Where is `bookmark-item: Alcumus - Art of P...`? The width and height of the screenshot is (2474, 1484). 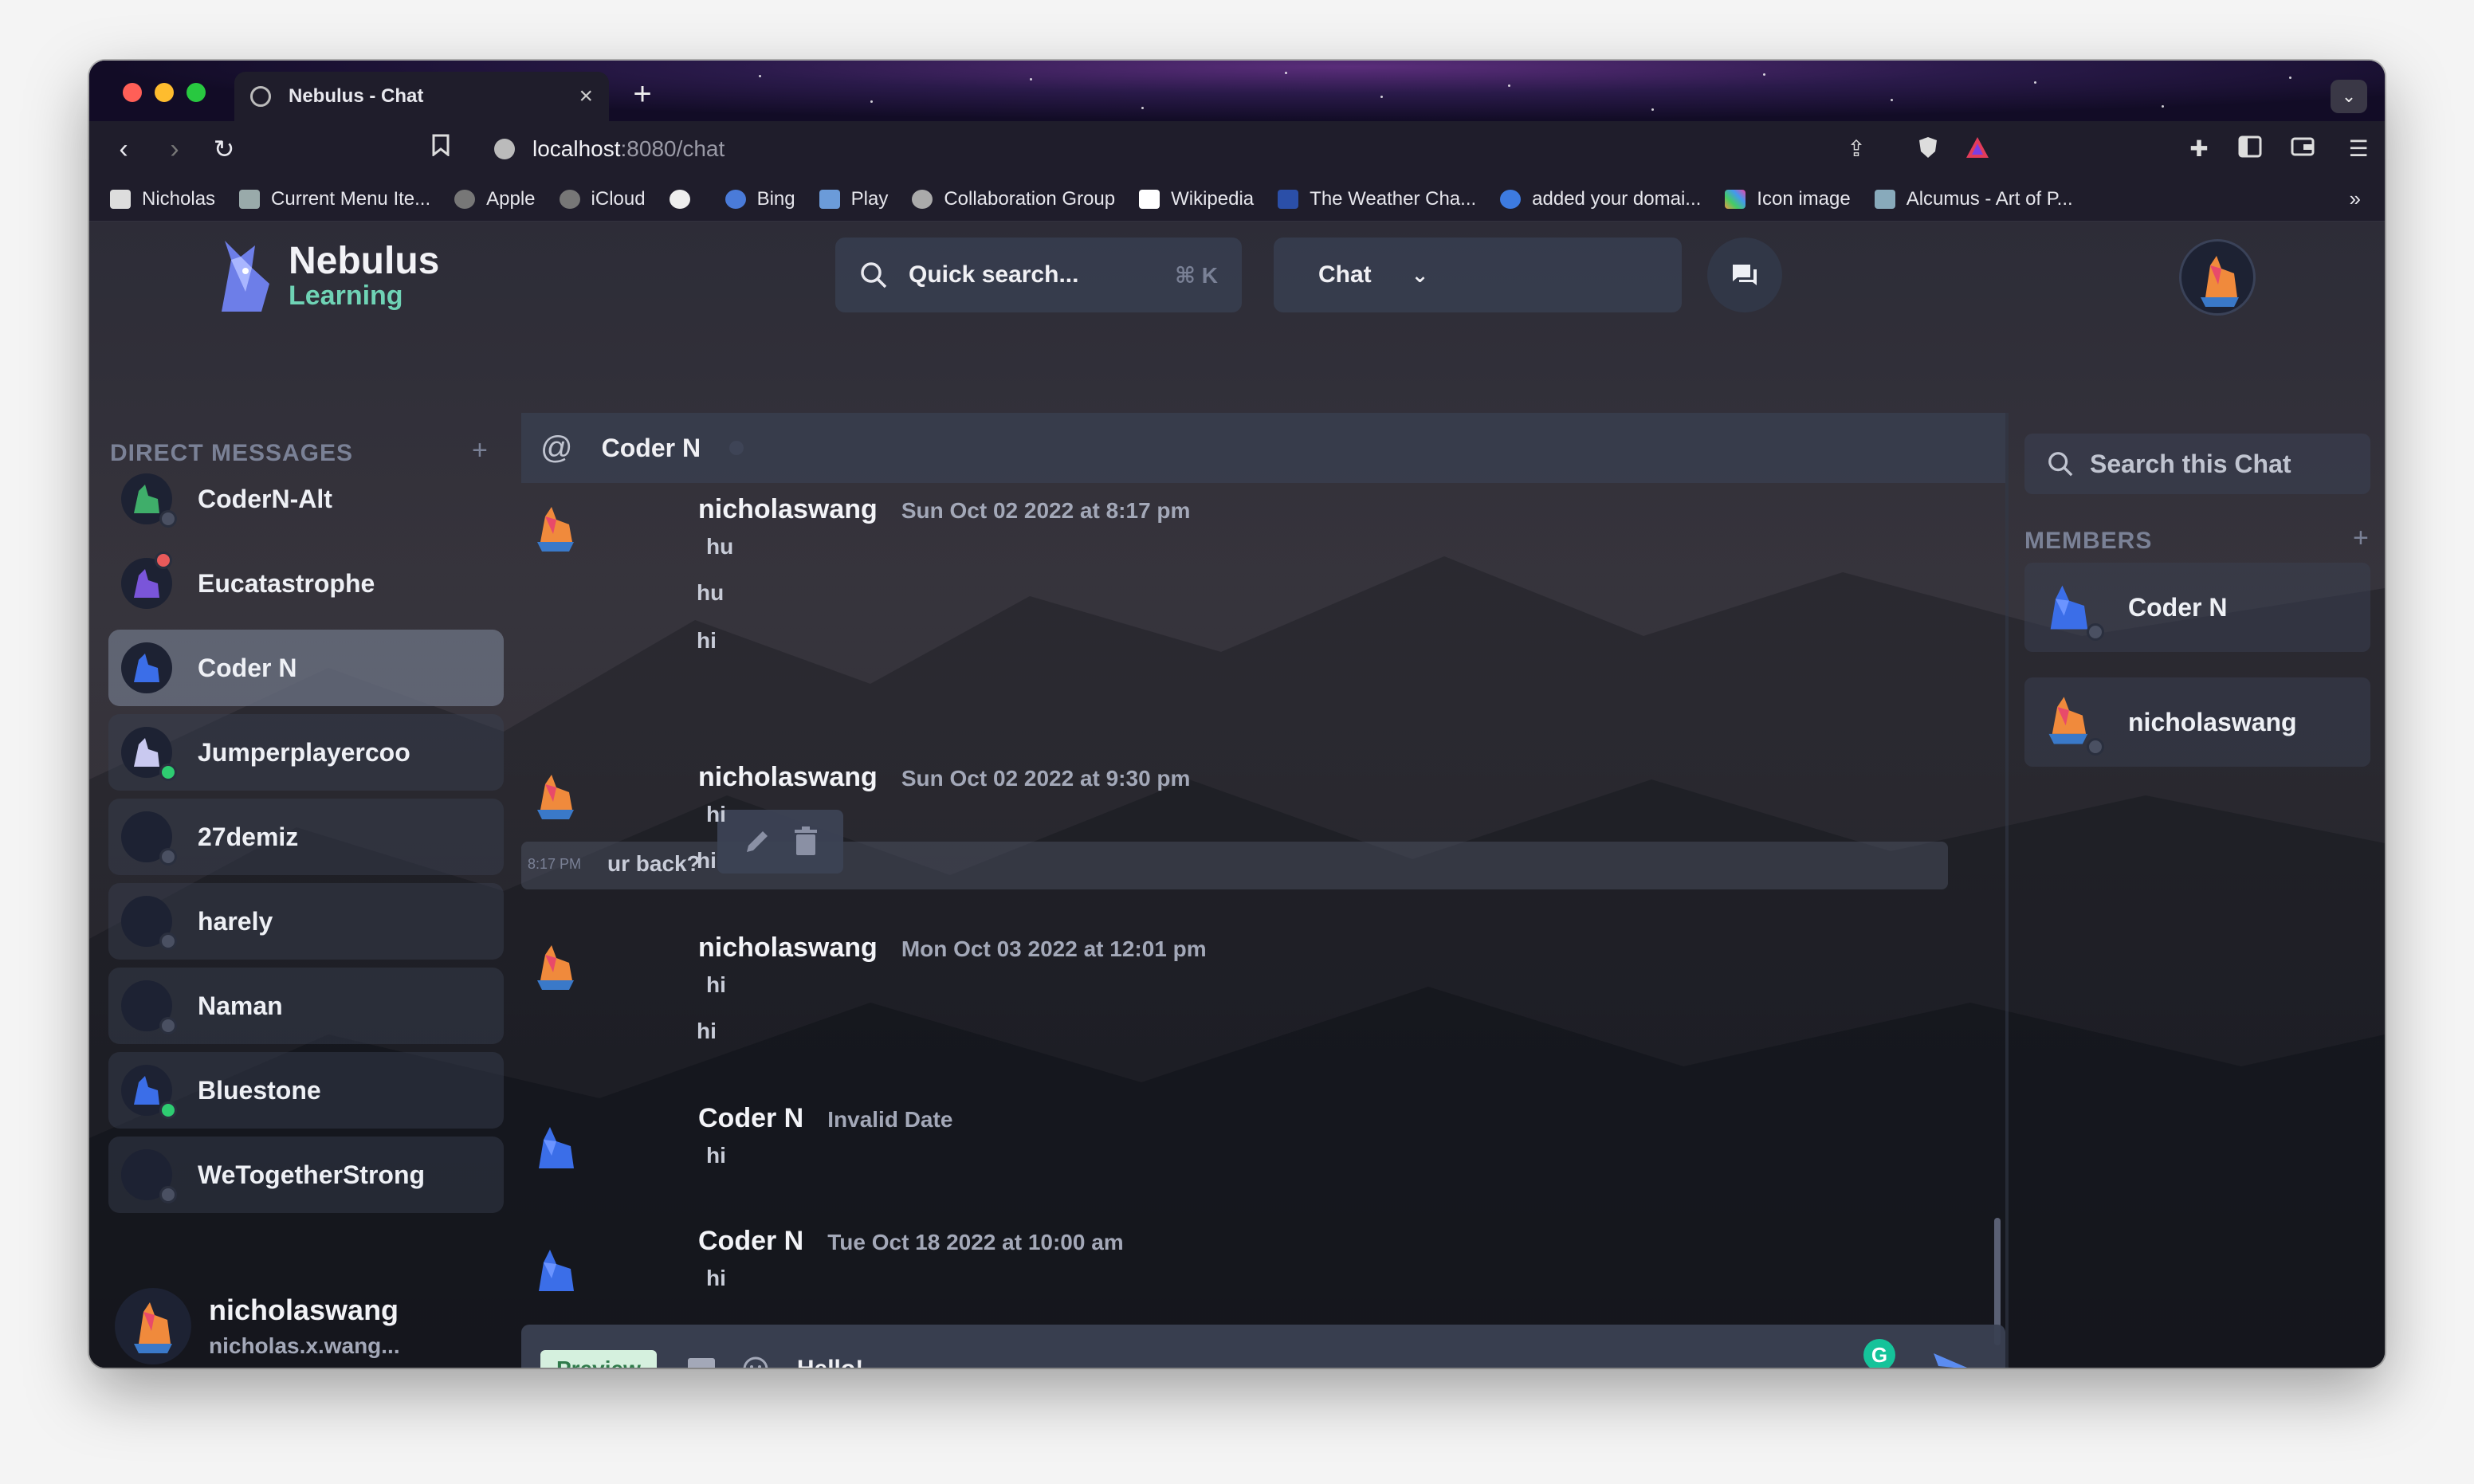
bookmark-item: Alcumus - Art of P... is located at coordinates (1974, 199).